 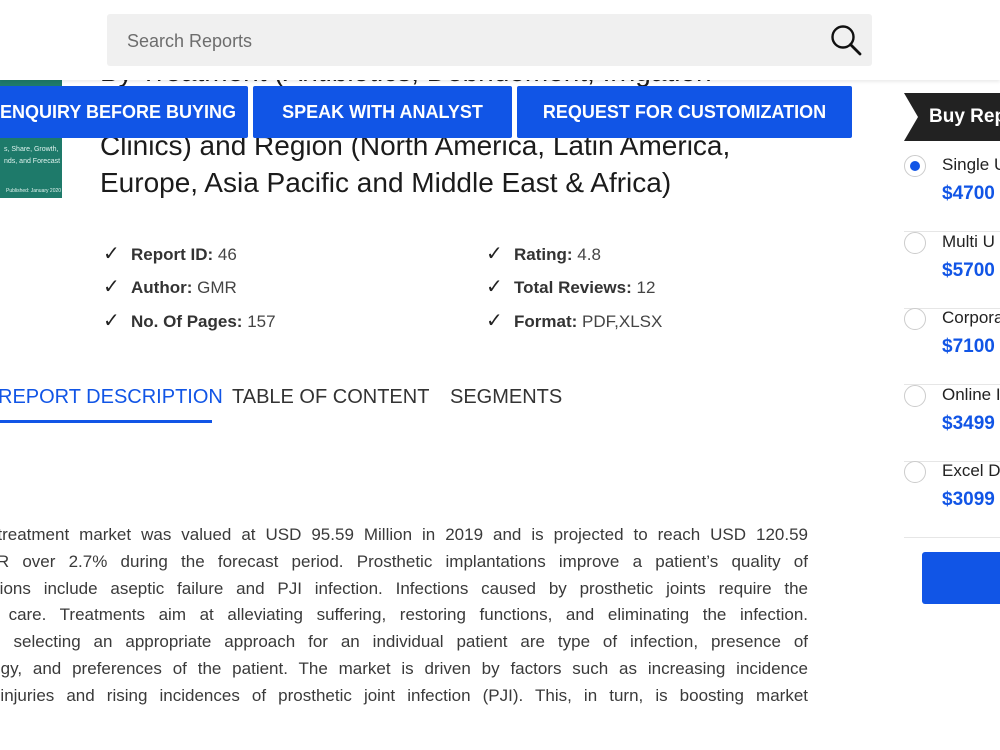 What do you see at coordinates (189, 321) in the screenshot?
I see `meta-pages: ✓ No. Of Pages: 157` at bounding box center [189, 321].